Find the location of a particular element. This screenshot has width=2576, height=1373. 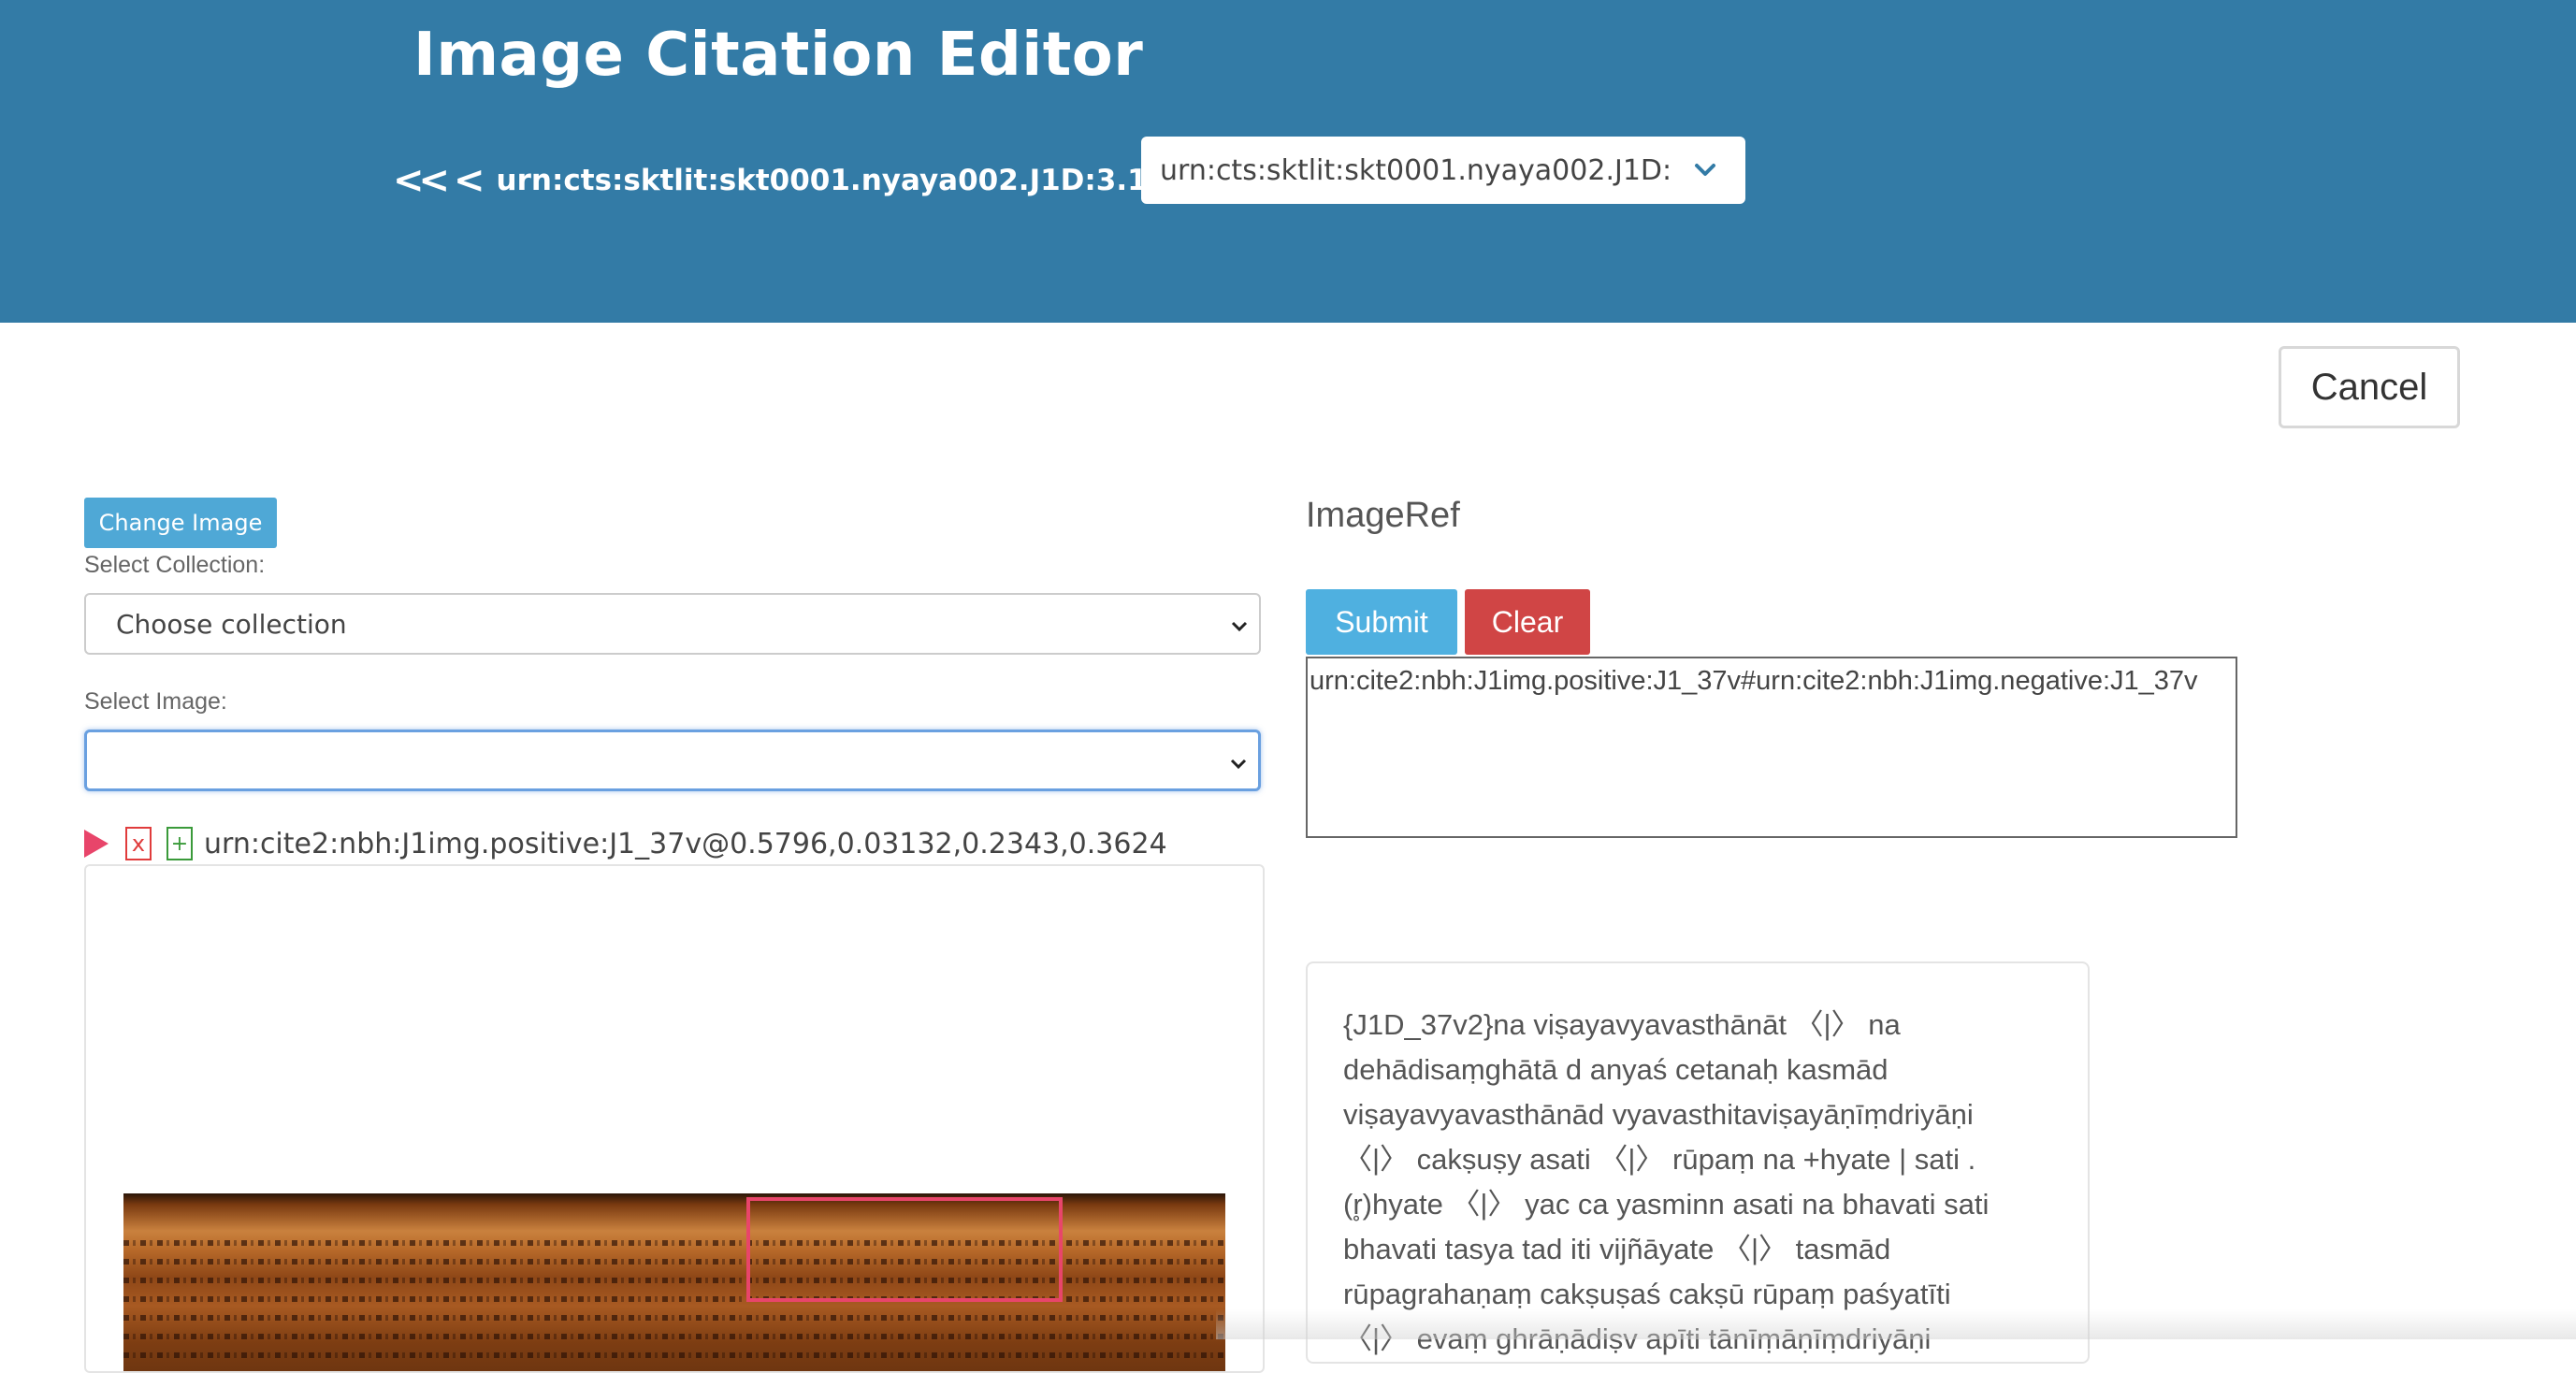

roi-highlight-box is located at coordinates (904, 1249).